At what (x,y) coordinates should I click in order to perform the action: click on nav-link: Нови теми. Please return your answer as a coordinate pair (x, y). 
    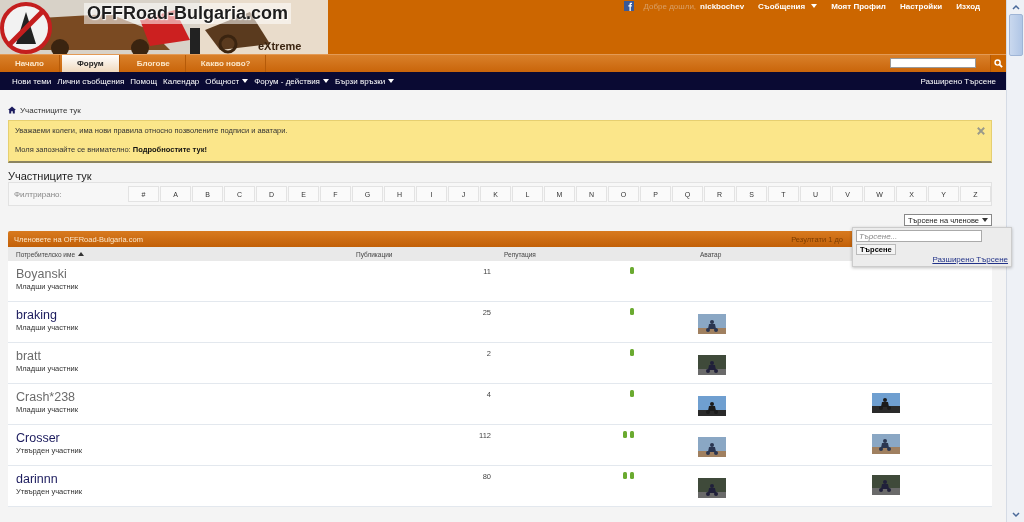
    Looking at the image, I should click on (32, 81).